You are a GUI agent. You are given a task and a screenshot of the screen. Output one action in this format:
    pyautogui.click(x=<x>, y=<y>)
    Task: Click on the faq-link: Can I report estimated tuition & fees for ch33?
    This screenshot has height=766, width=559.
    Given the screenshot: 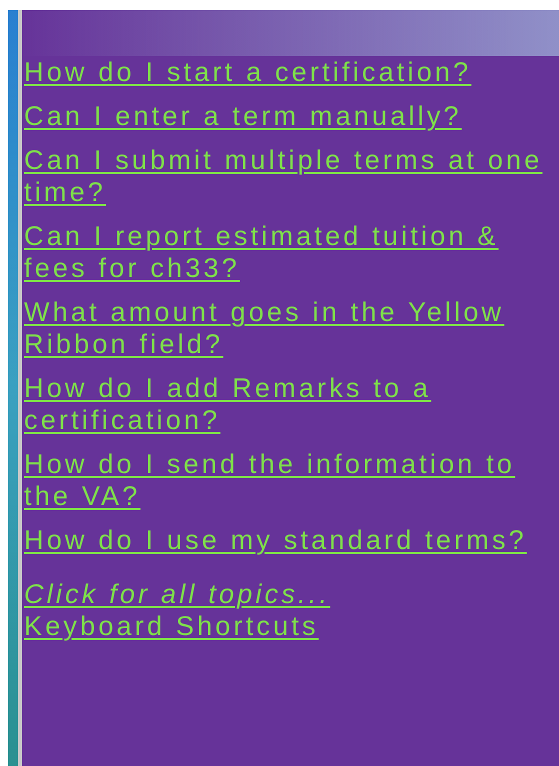 What is the action you would take?
    pyautogui.click(x=284, y=252)
    